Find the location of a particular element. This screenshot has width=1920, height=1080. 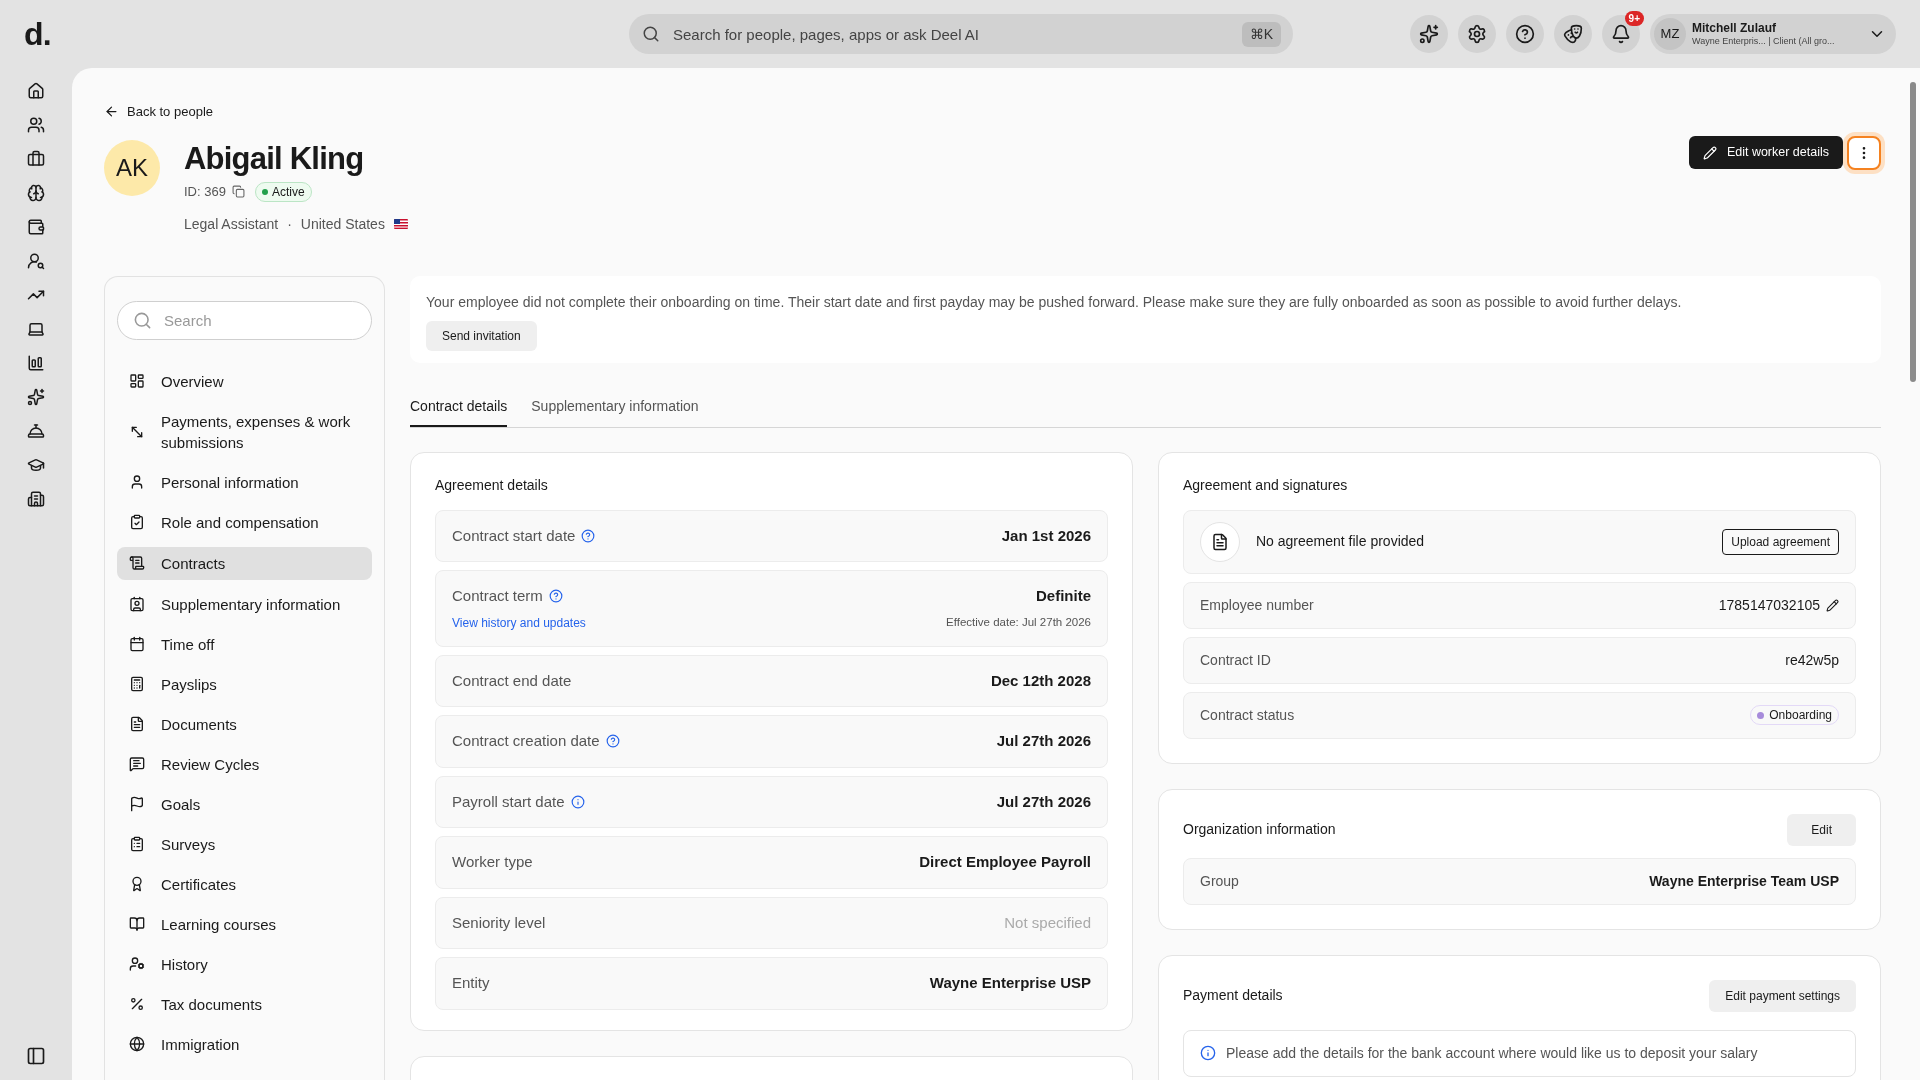

tab: Contract details is located at coordinates (459, 411).